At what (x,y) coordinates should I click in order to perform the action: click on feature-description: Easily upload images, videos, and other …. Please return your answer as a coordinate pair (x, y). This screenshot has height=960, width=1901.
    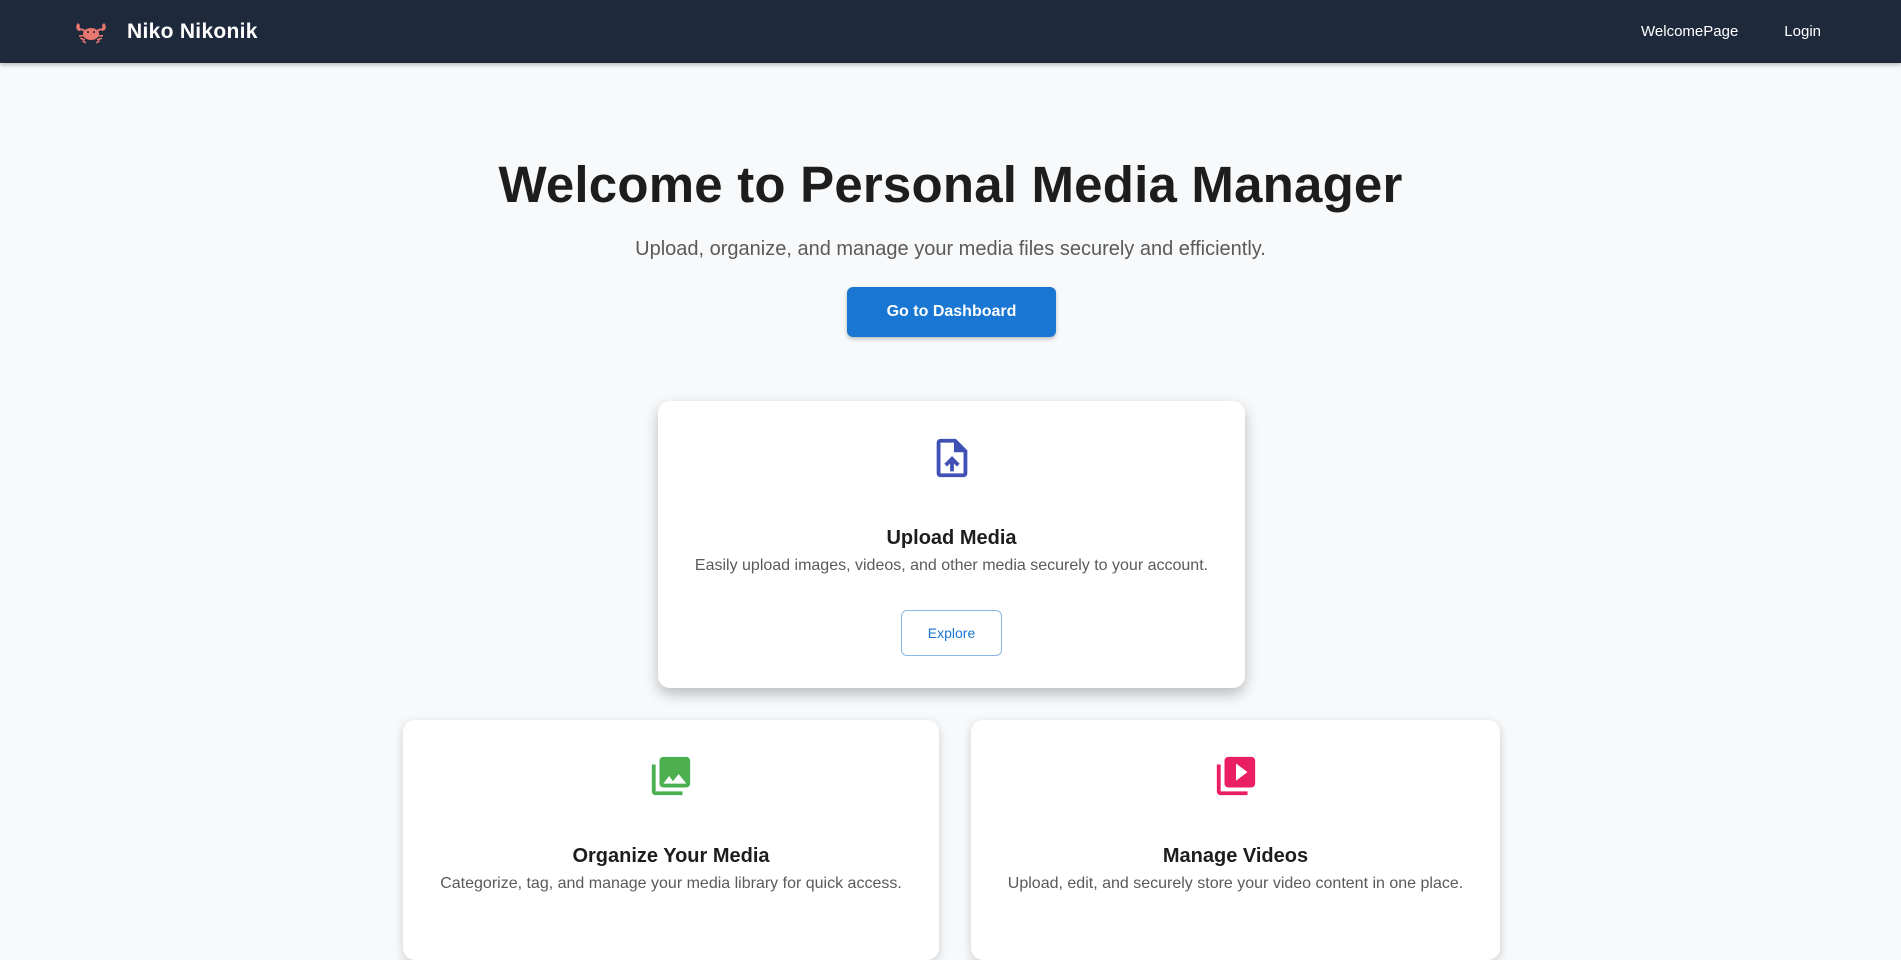
    Looking at the image, I should click on (951, 565).